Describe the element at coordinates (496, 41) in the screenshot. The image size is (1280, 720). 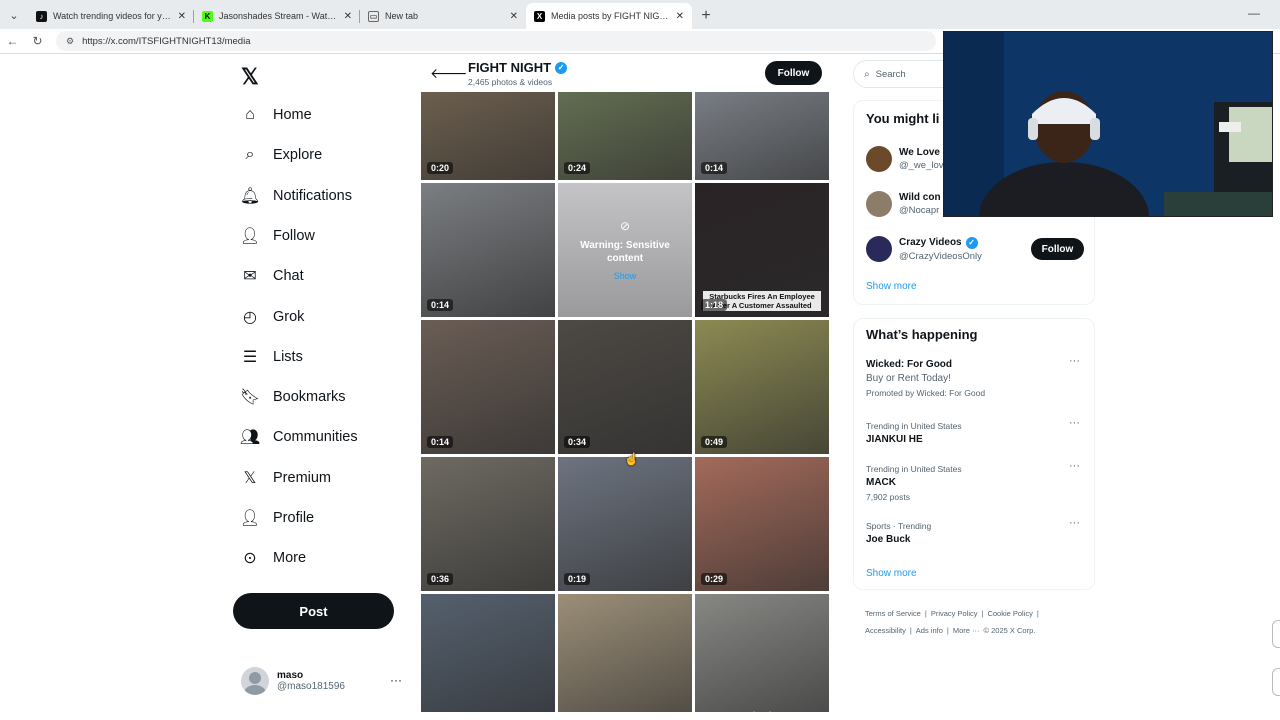
I see `url-field: ⚙ https://x.com/ITSFIGHTNIGHT13/media` at that location.